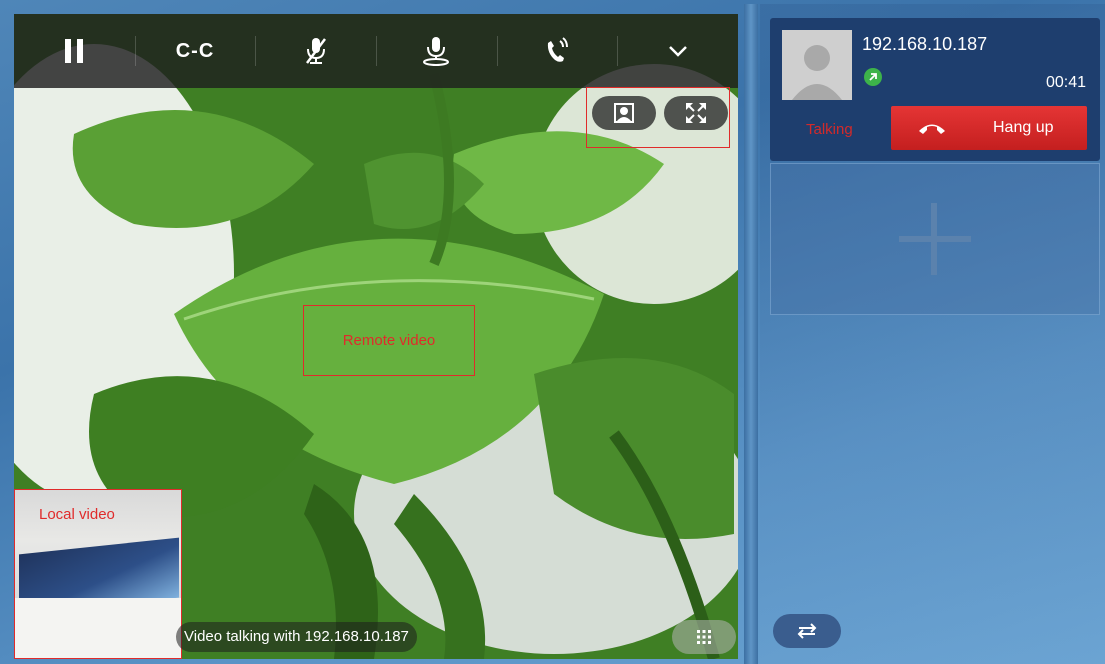 The width and height of the screenshot is (1105, 664). Describe the element at coordinates (989, 128) in the screenshot. I see `hang-up-button: Hang up` at that location.